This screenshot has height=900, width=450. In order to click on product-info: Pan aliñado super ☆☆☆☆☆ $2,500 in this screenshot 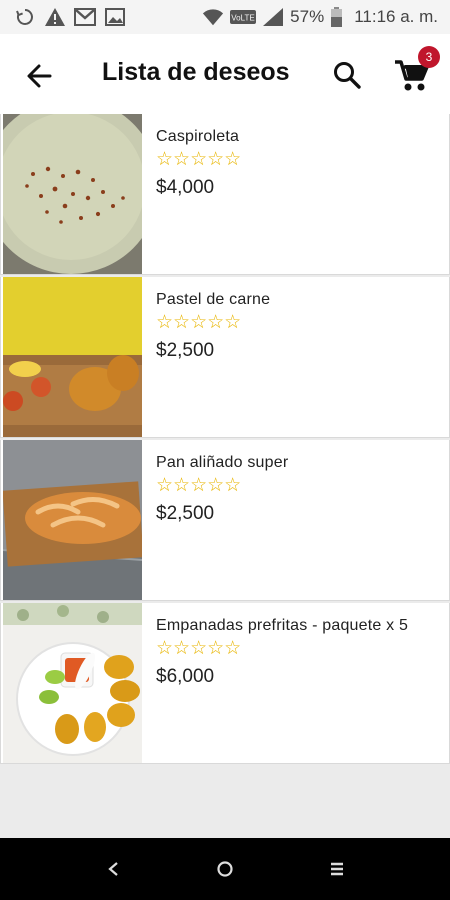, I will do `click(222, 489)`.